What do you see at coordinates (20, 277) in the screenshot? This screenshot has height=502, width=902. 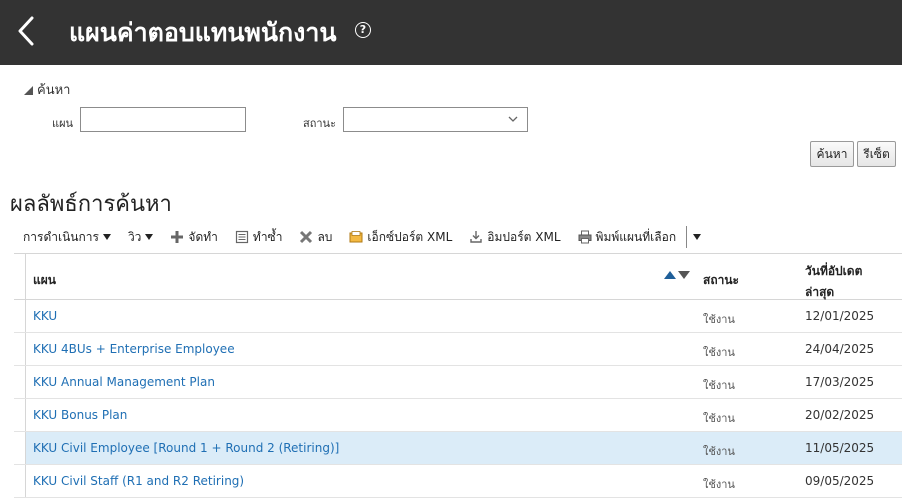 I see `row-header-gutter` at bounding box center [20, 277].